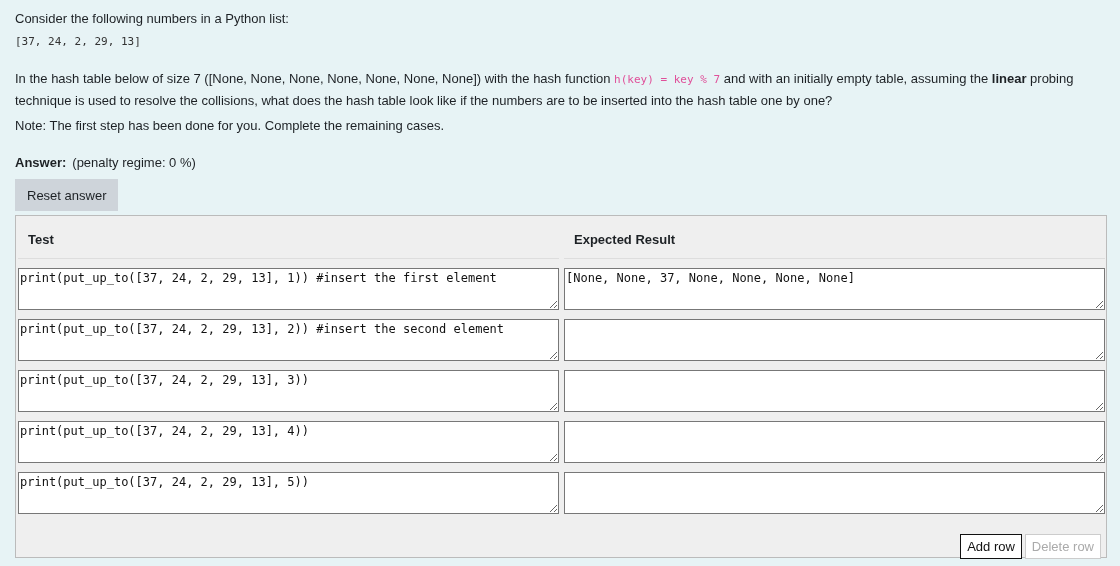 The image size is (1120, 566). I want to click on answer-label: Answer:, so click(41, 163).